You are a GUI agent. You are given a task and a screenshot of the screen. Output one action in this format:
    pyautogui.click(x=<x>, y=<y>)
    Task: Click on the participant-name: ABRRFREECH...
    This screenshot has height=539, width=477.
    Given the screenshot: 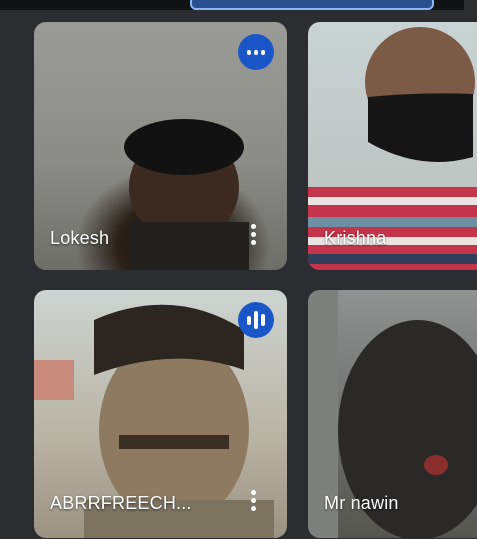 What is the action you would take?
    pyautogui.click(x=121, y=503)
    